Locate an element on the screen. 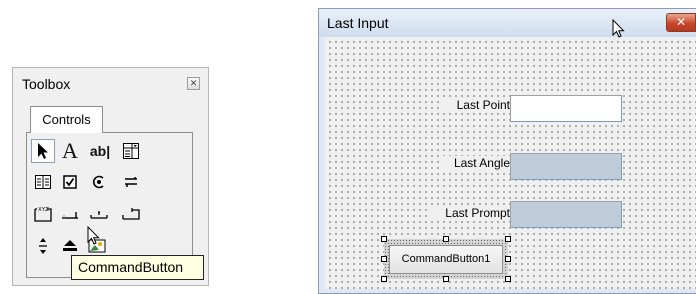 This screenshot has width=696, height=294. option-button-icon is located at coordinates (98, 182).